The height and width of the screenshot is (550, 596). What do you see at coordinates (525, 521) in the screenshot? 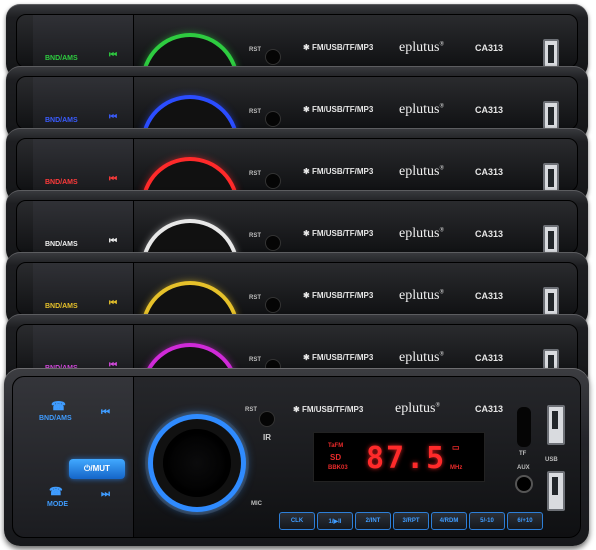
I see `plus-ten-button: 6/+10` at bounding box center [525, 521].